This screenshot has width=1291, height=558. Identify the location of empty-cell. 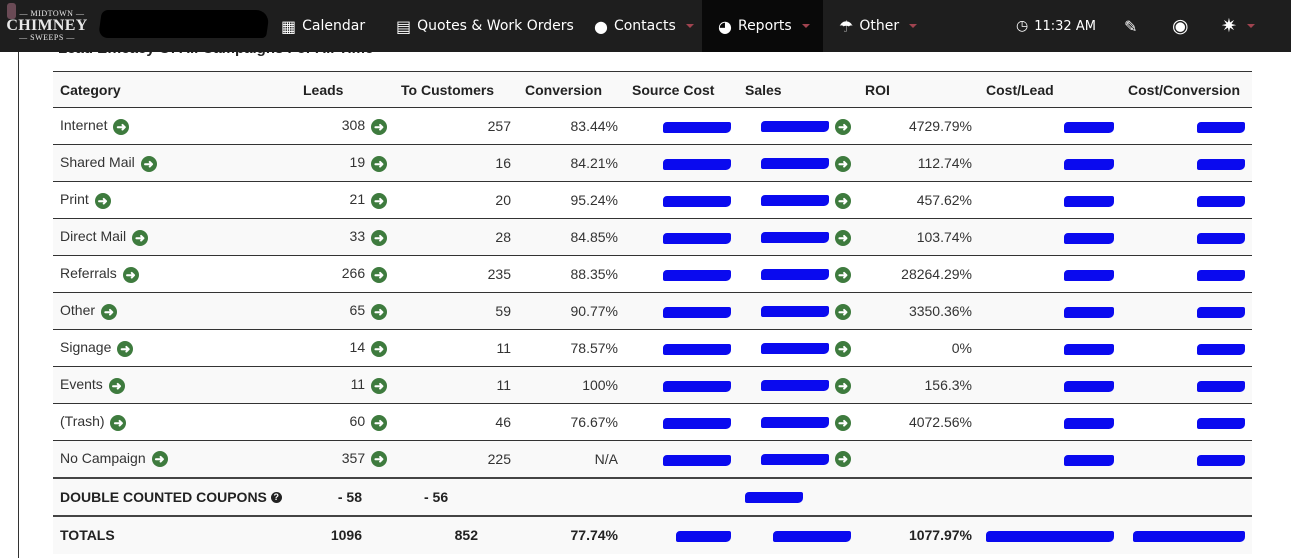
(681, 497).